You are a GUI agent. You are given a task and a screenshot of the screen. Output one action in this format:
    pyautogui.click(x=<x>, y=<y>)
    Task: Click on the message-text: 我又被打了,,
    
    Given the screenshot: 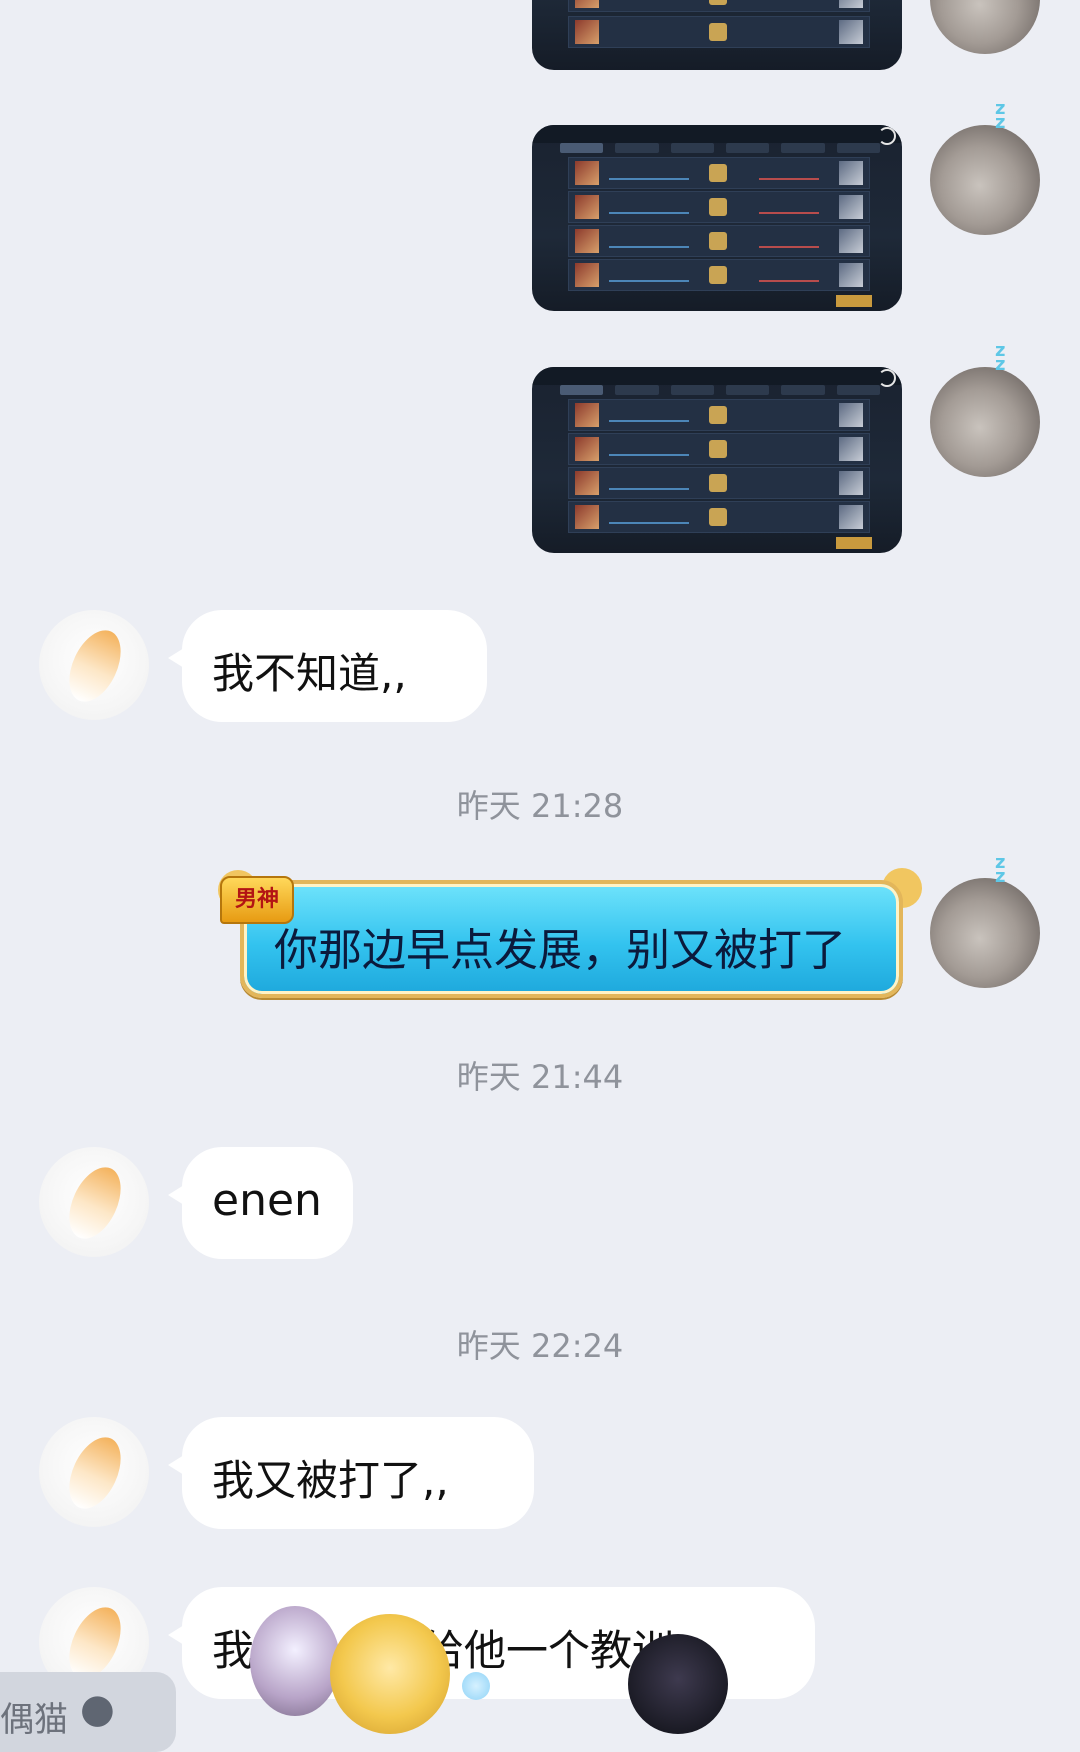 What is the action you would take?
    pyautogui.click(x=330, y=1480)
    